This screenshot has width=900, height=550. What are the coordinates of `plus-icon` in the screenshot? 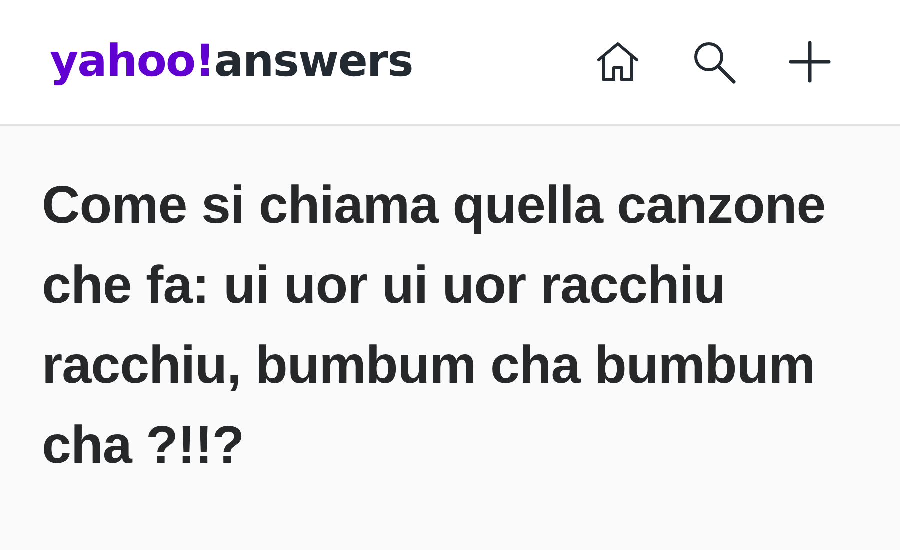 It's located at (810, 62).